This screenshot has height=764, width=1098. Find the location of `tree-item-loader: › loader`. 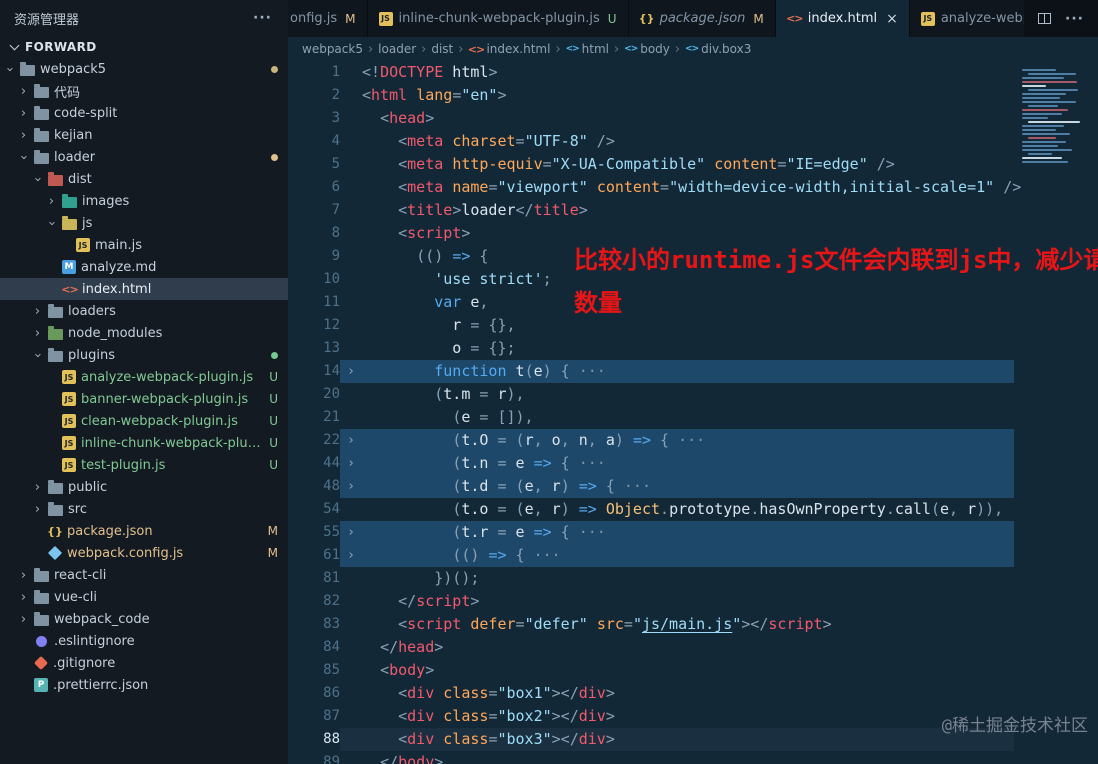

tree-item-loader: › loader is located at coordinates (144, 157).